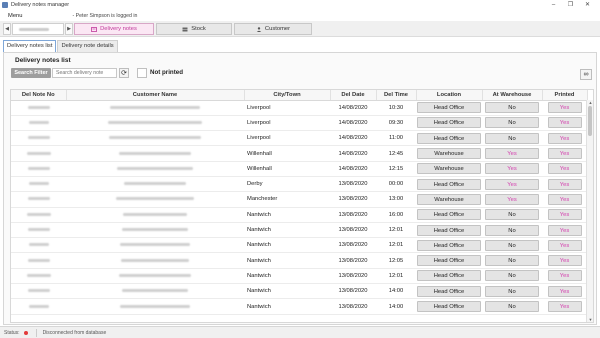 This screenshot has width=600, height=338. What do you see at coordinates (124, 73) in the screenshot?
I see `refresh-icon: ⟳` at bounding box center [124, 73].